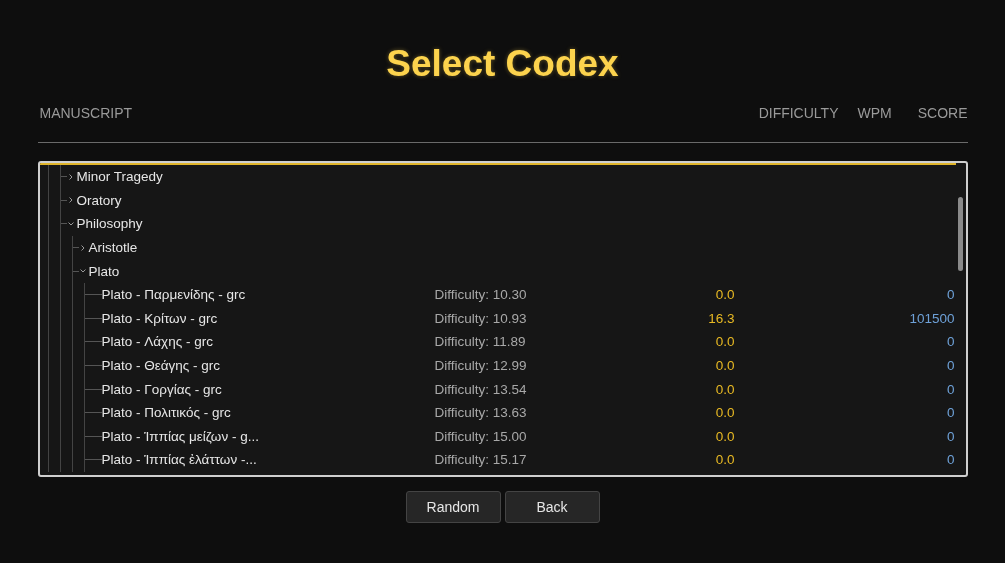 The width and height of the screenshot is (1005, 563). What do you see at coordinates (104, 271) in the screenshot?
I see `tree-group-item: Plato` at bounding box center [104, 271].